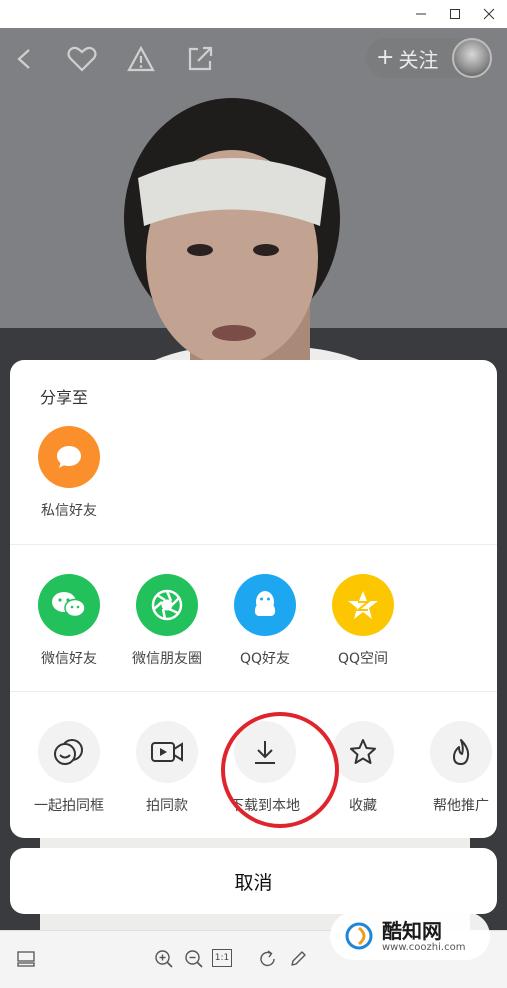 The image size is (507, 988). I want to click on zoom-in-icon, so click(164, 959).